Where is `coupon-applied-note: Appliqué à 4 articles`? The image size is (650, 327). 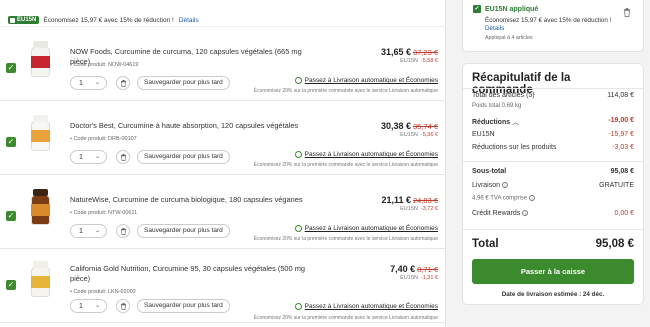
coupon-applied-note: Appliqué à 4 articles is located at coordinates (509, 38).